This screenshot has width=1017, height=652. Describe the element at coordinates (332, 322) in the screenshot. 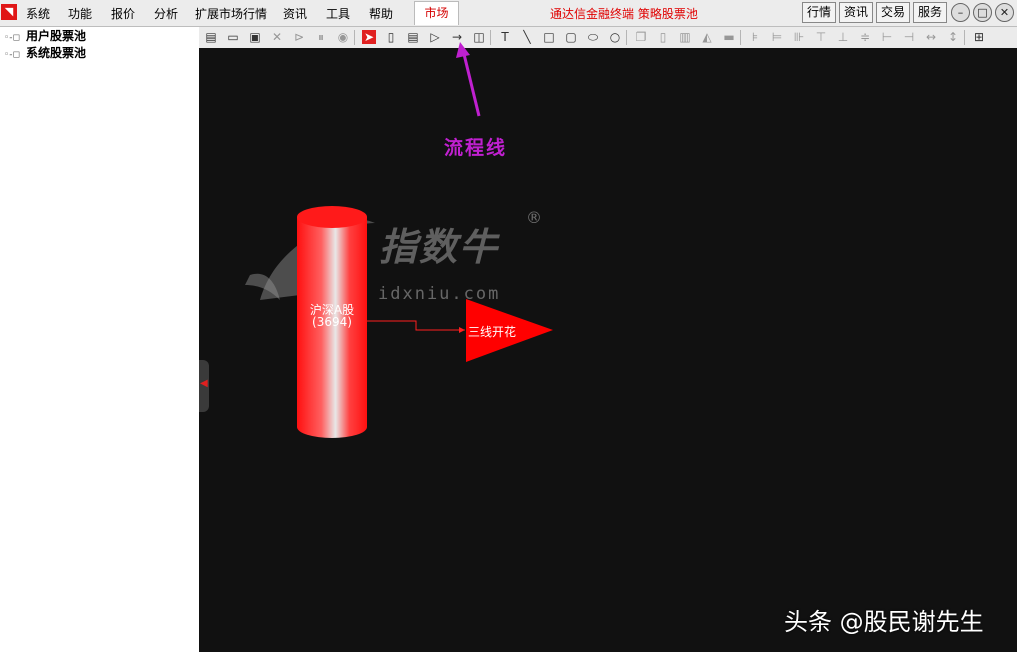

I see `cylinder-count: (3694)` at that location.